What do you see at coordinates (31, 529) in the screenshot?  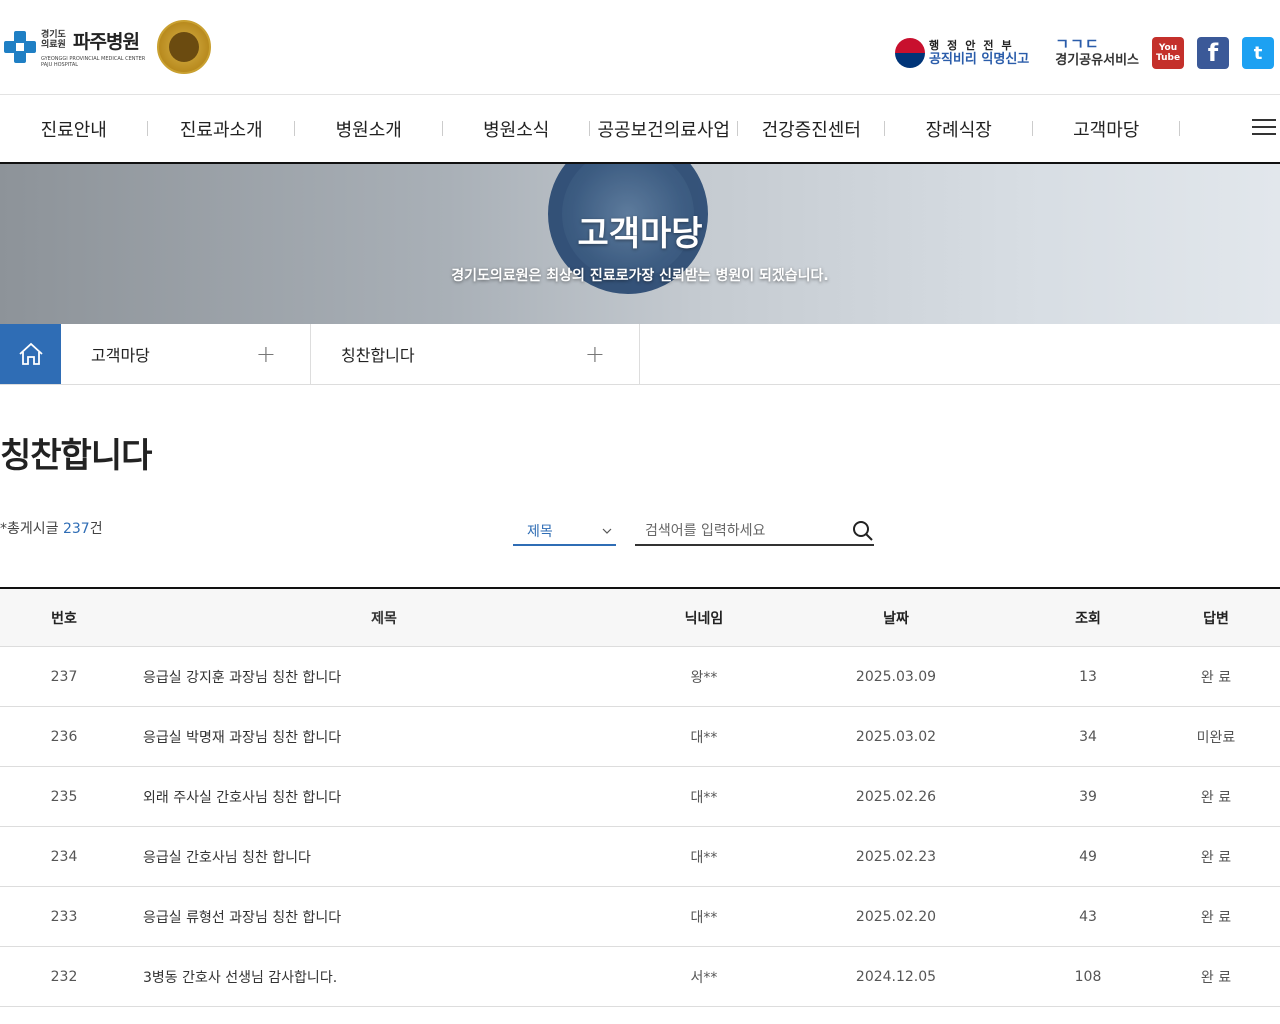 I see `total-prefix: *총게시글` at bounding box center [31, 529].